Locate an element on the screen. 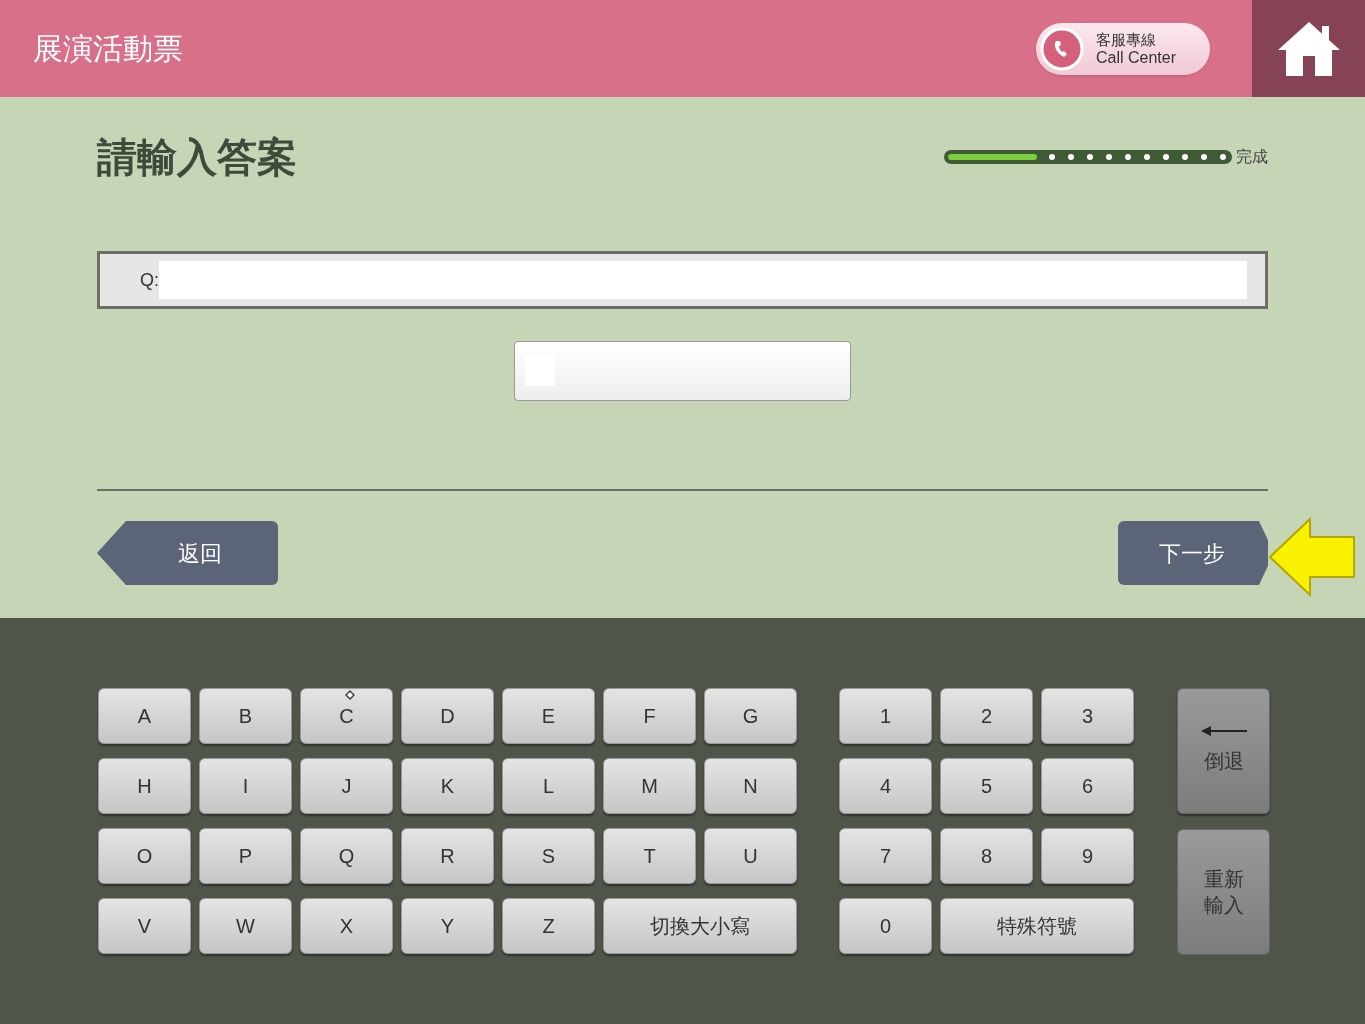 The height and width of the screenshot is (1024, 1365). keyboard-key: S is located at coordinates (548, 856).